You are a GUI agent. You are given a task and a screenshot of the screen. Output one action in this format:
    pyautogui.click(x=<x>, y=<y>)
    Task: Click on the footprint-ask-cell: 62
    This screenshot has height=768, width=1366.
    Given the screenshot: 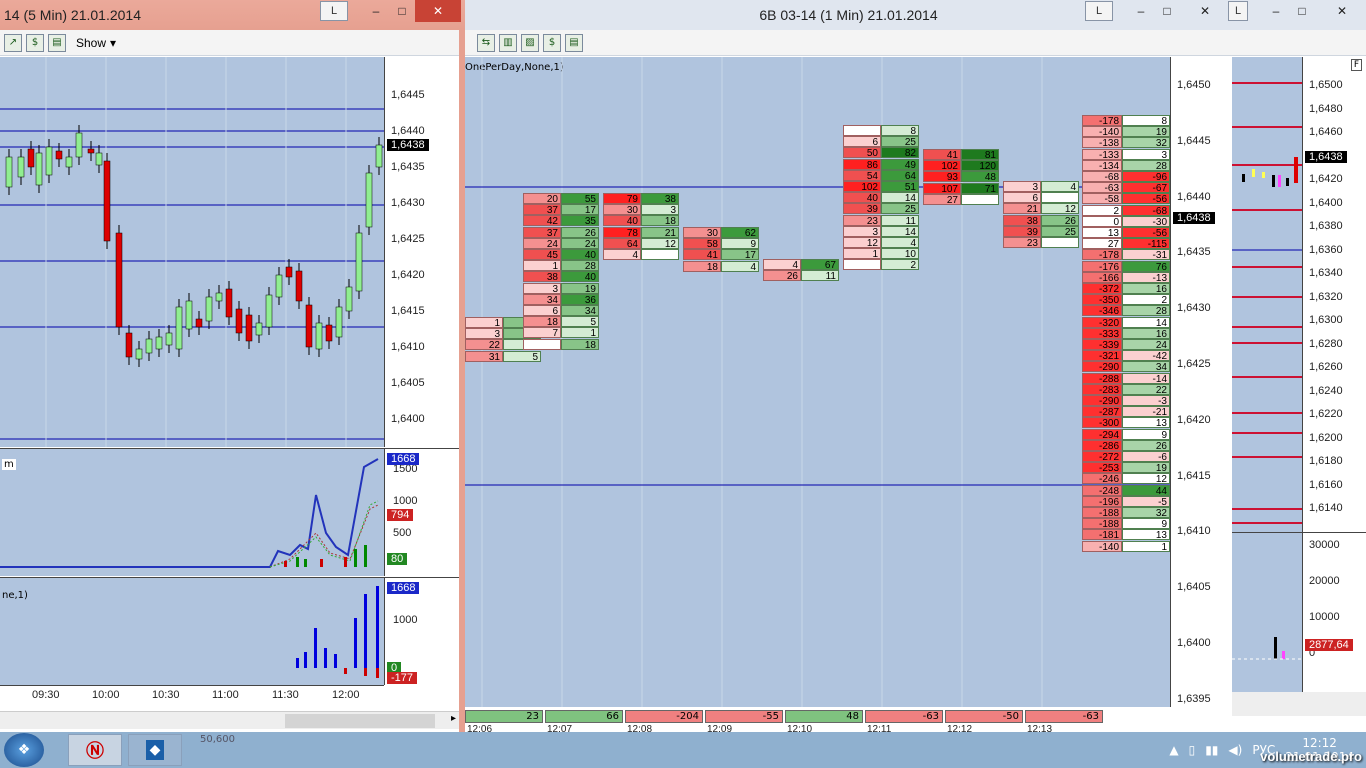 What is the action you would take?
    pyautogui.click(x=740, y=233)
    